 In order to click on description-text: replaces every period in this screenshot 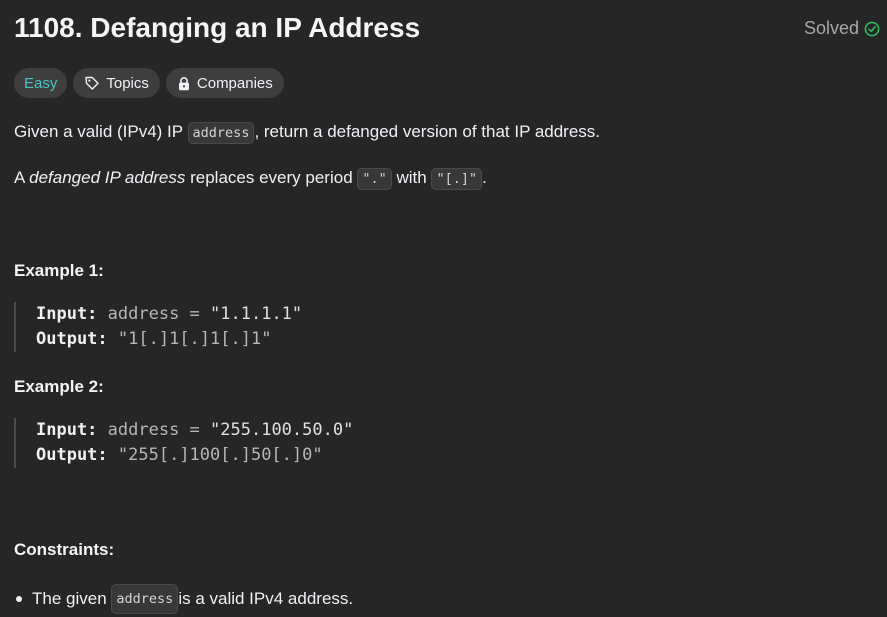, I will do `click(271, 177)`.